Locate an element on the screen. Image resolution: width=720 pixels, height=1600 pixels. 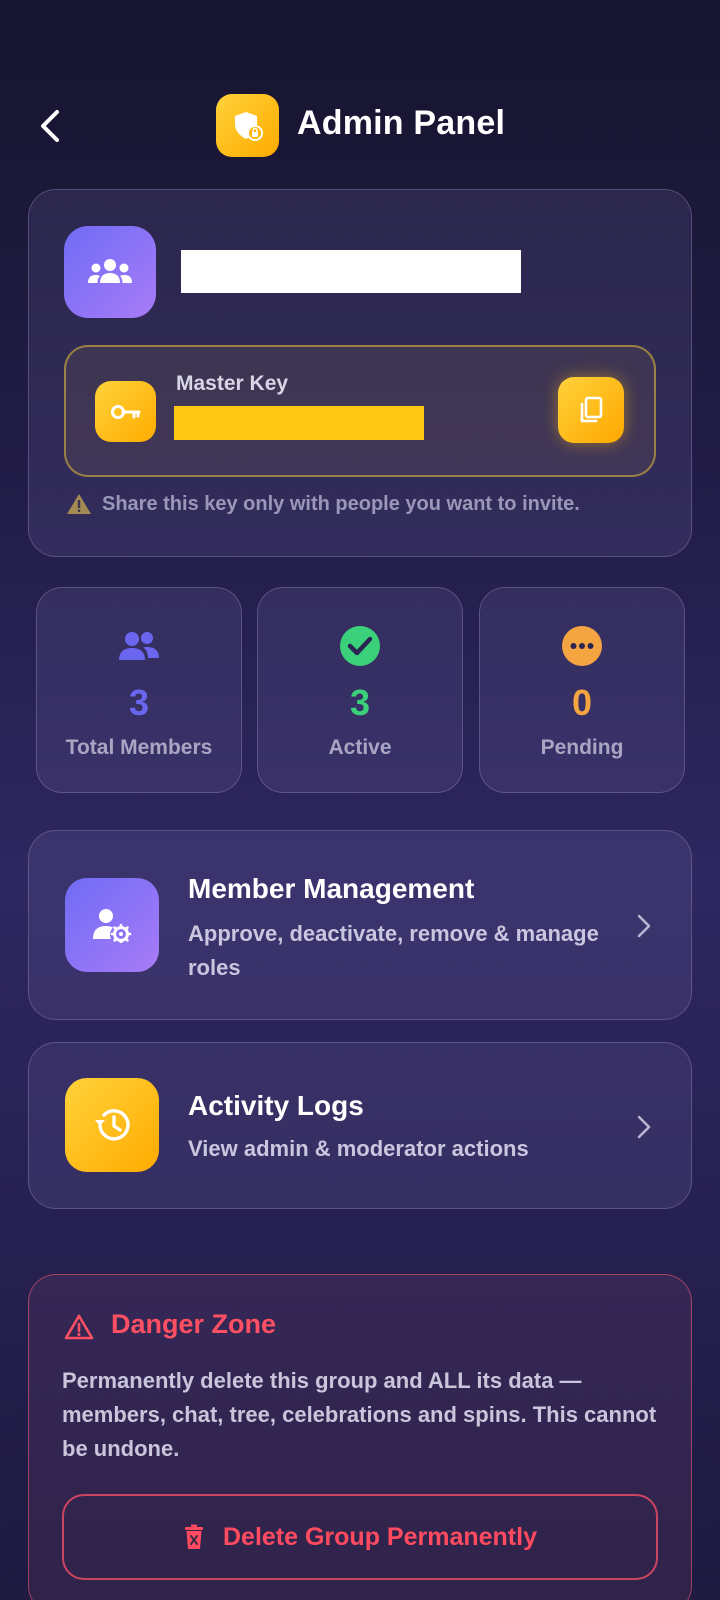
stat-pending: 0 Pending is located at coordinates (582, 690).